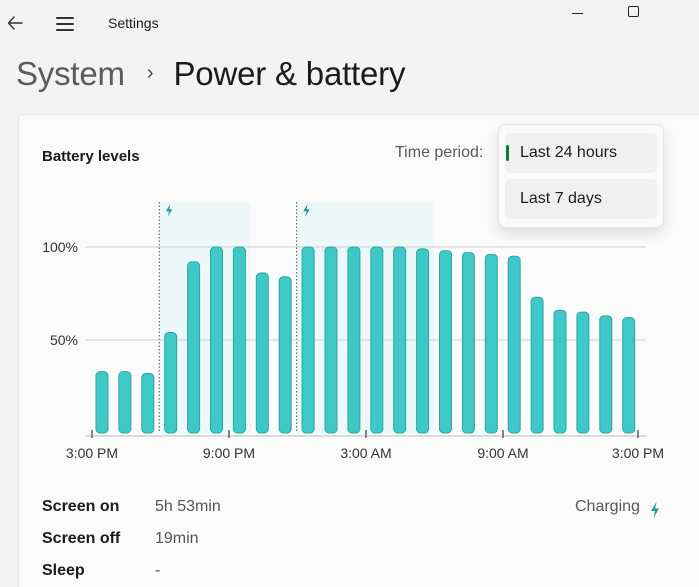 The width and height of the screenshot is (699, 587). I want to click on y-tick-label: 100%, so click(60, 247).